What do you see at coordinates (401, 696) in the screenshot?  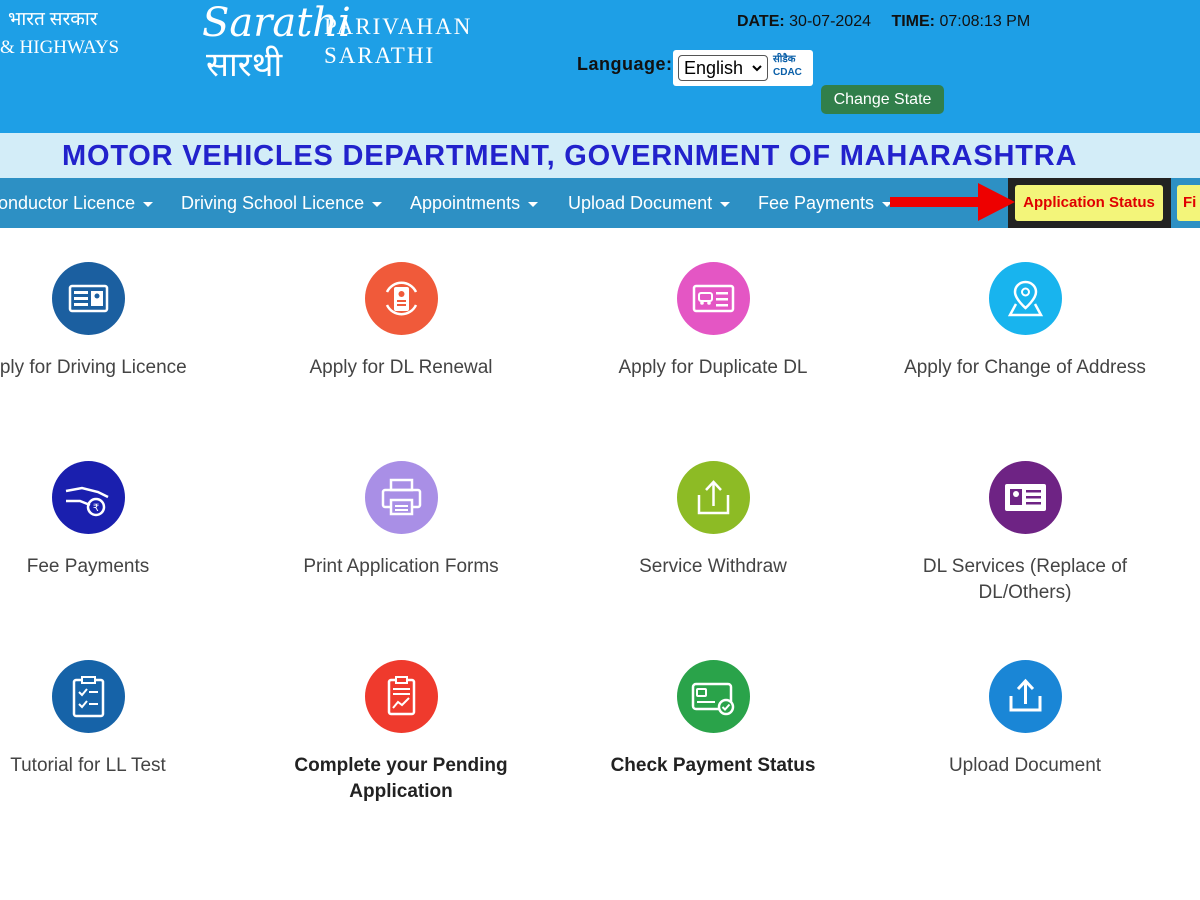 I see `pending-application-icon` at bounding box center [401, 696].